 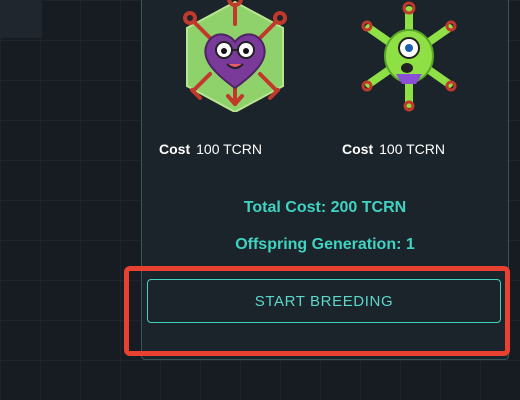 I want to click on creature-1-cost: Cost 100 TCRN, so click(x=210, y=149).